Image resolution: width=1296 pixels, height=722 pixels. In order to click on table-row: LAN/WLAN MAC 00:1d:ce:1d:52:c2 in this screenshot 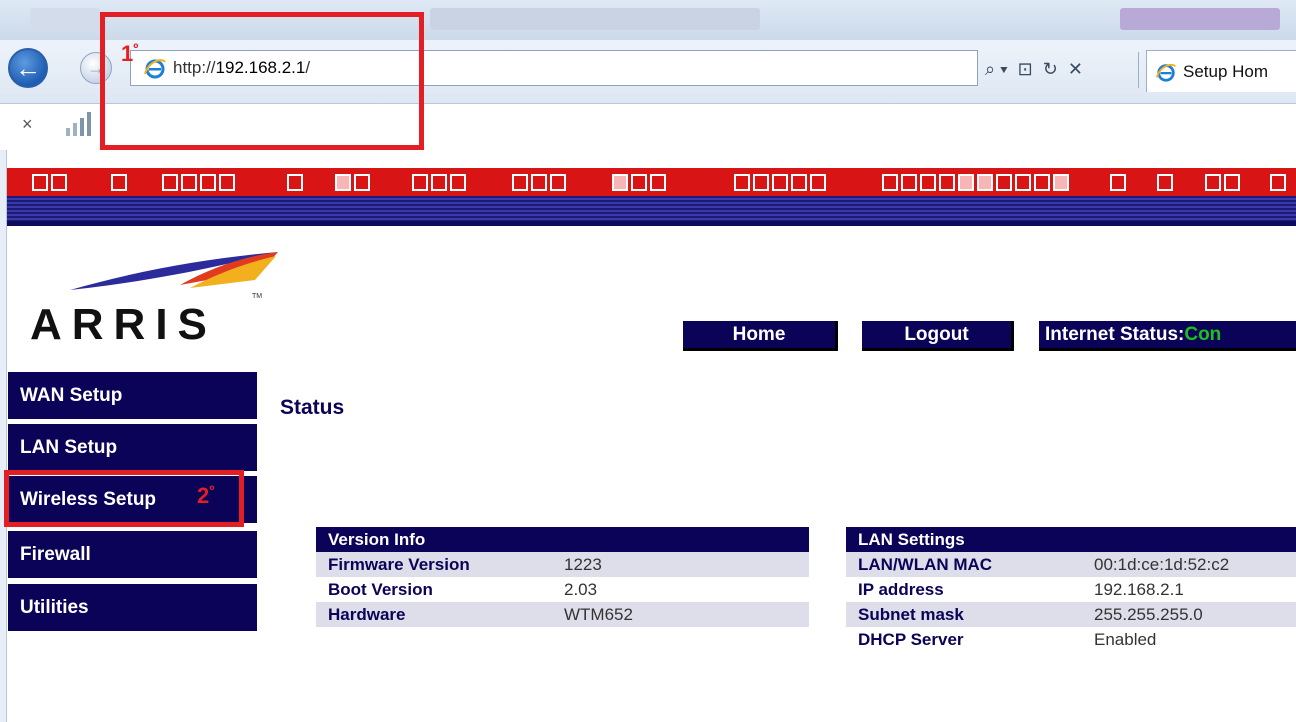, I will do `click(1071, 564)`.